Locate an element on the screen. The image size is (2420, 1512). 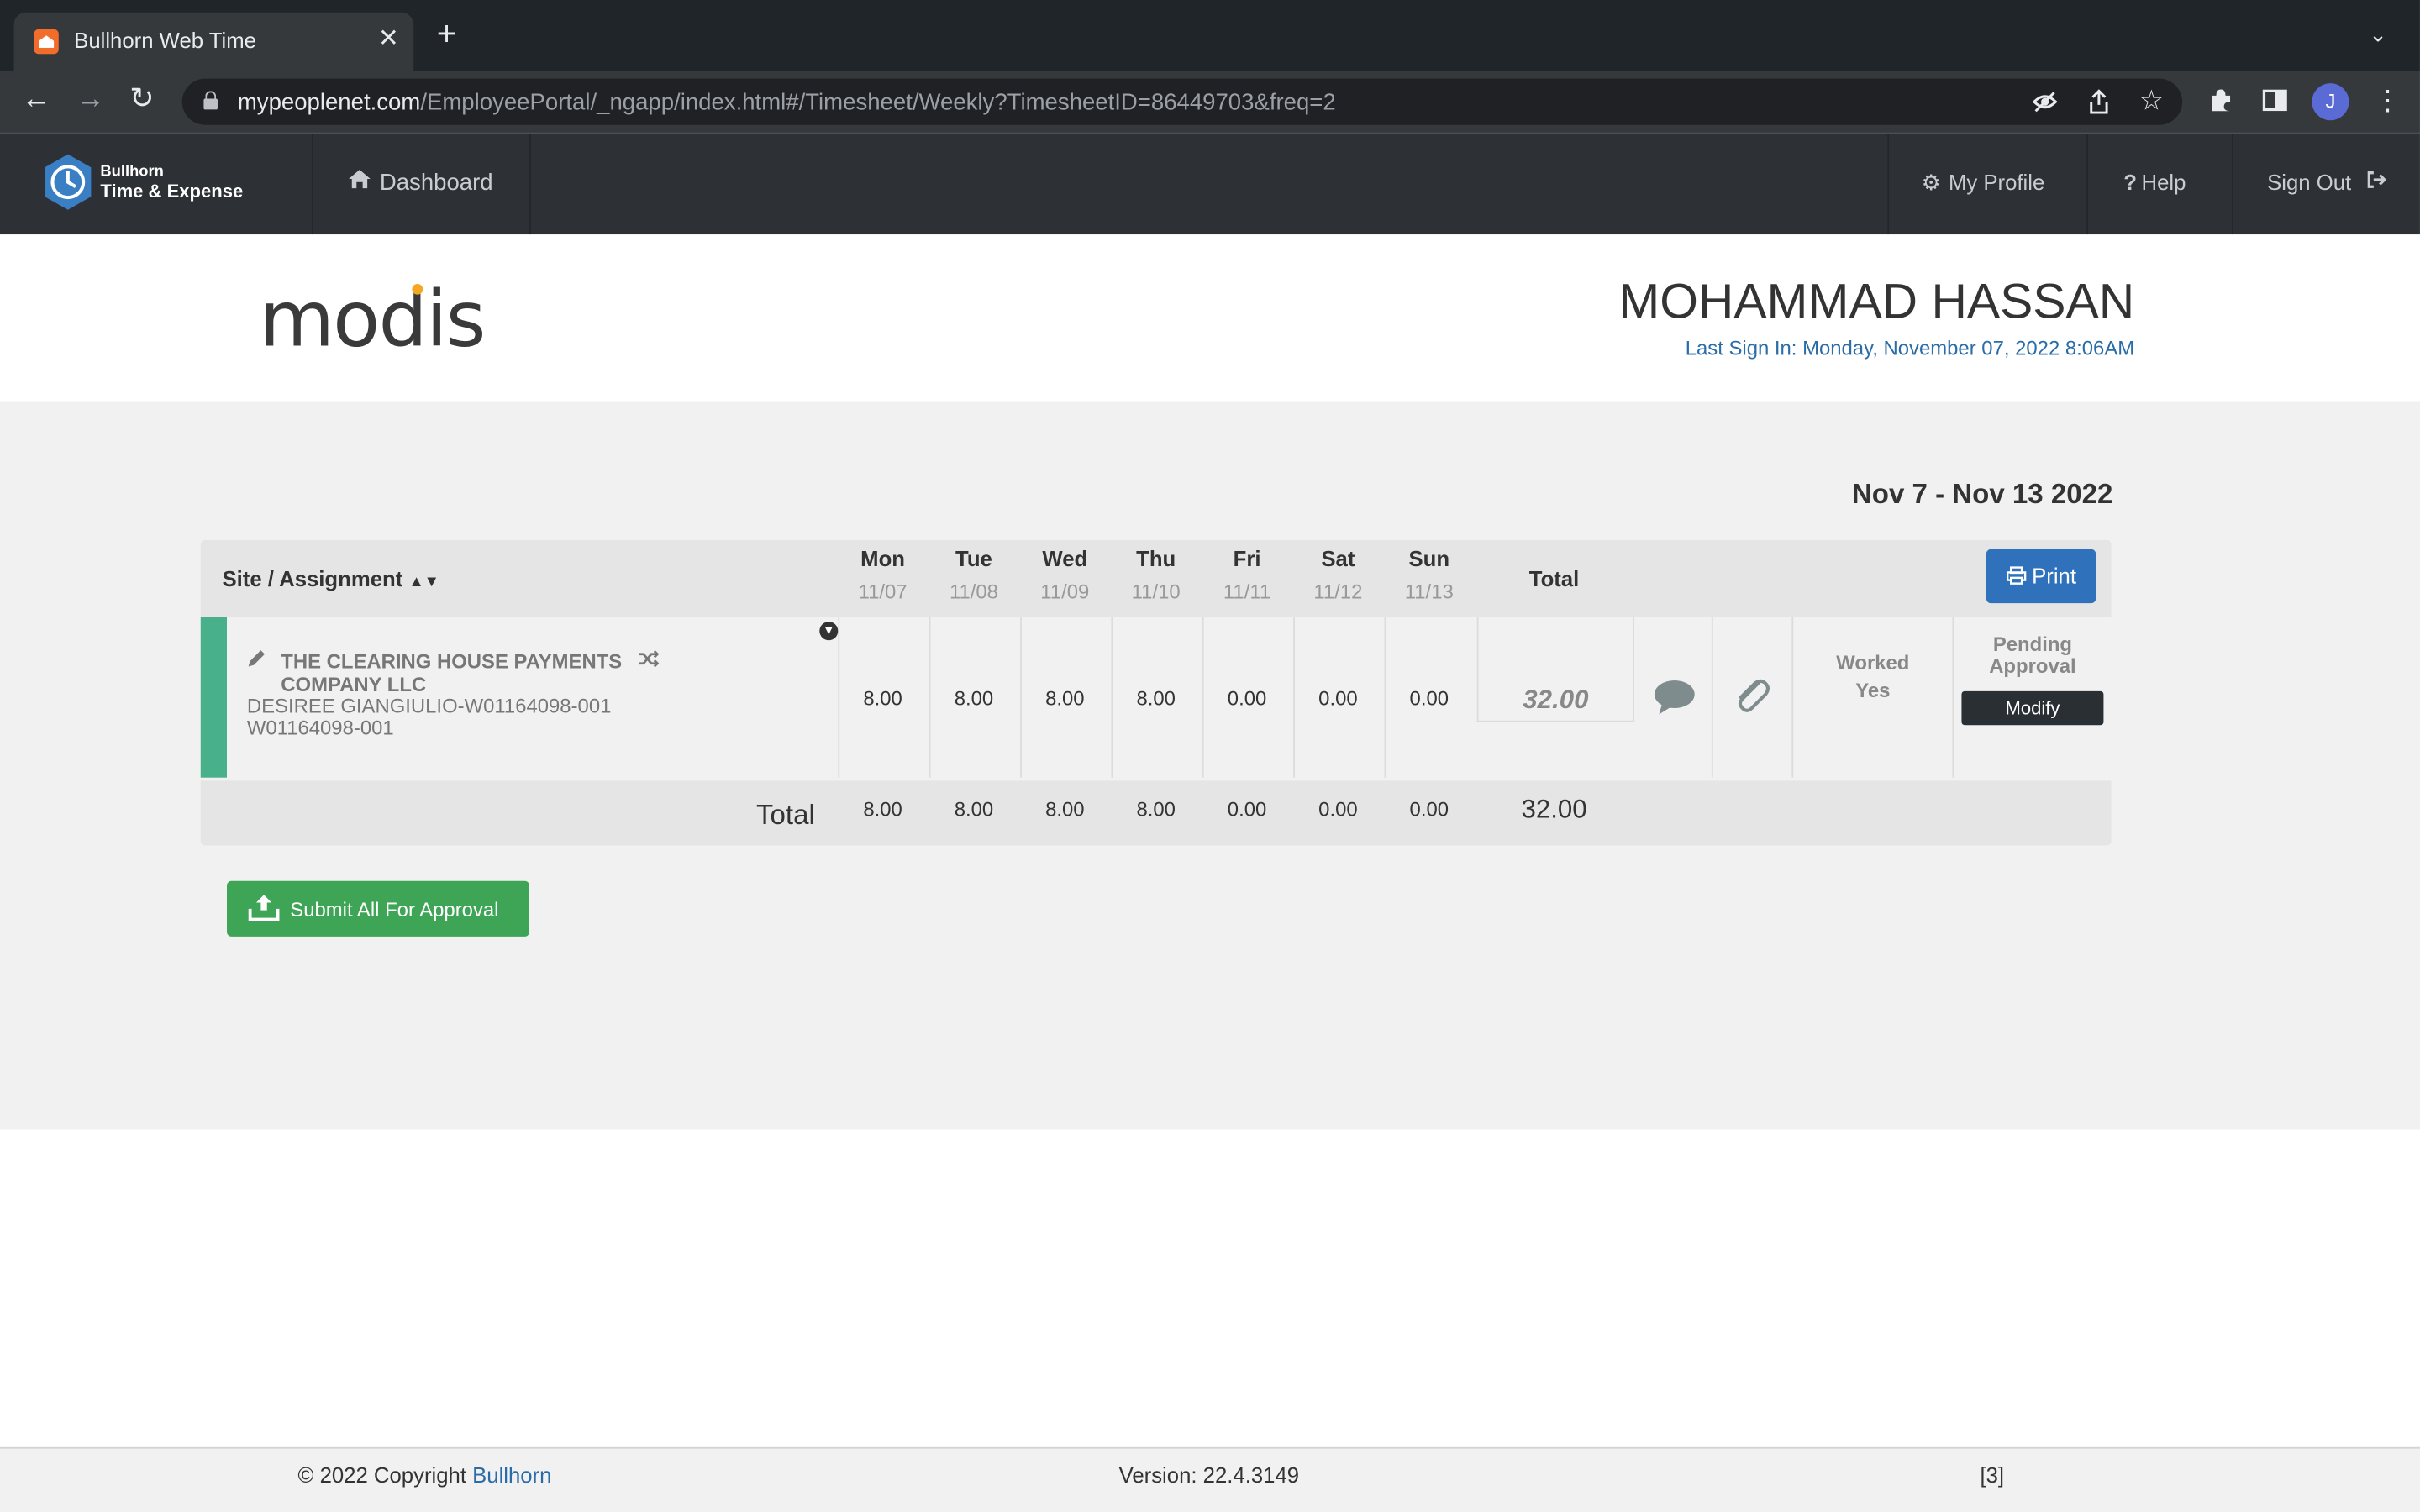
bullhorn-logo-icon is located at coordinates (68, 182).